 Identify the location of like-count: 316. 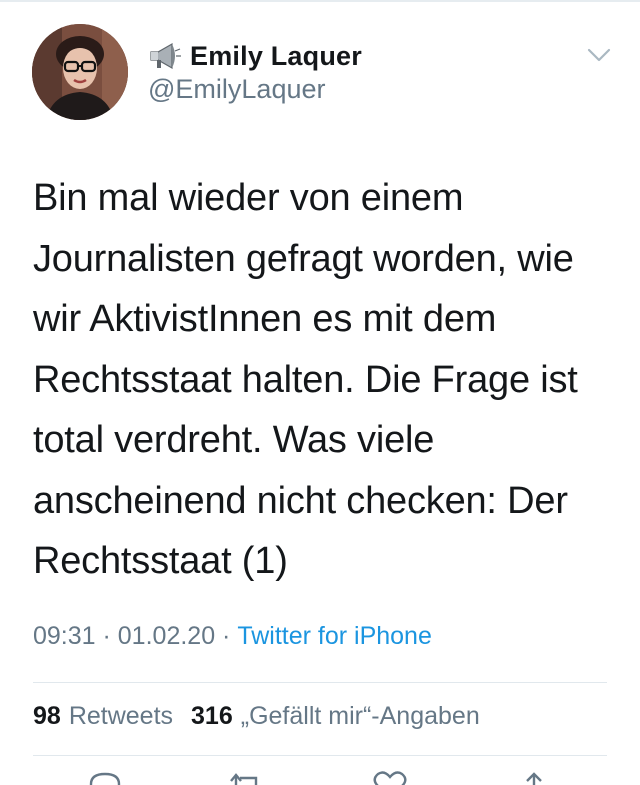
(212, 716).